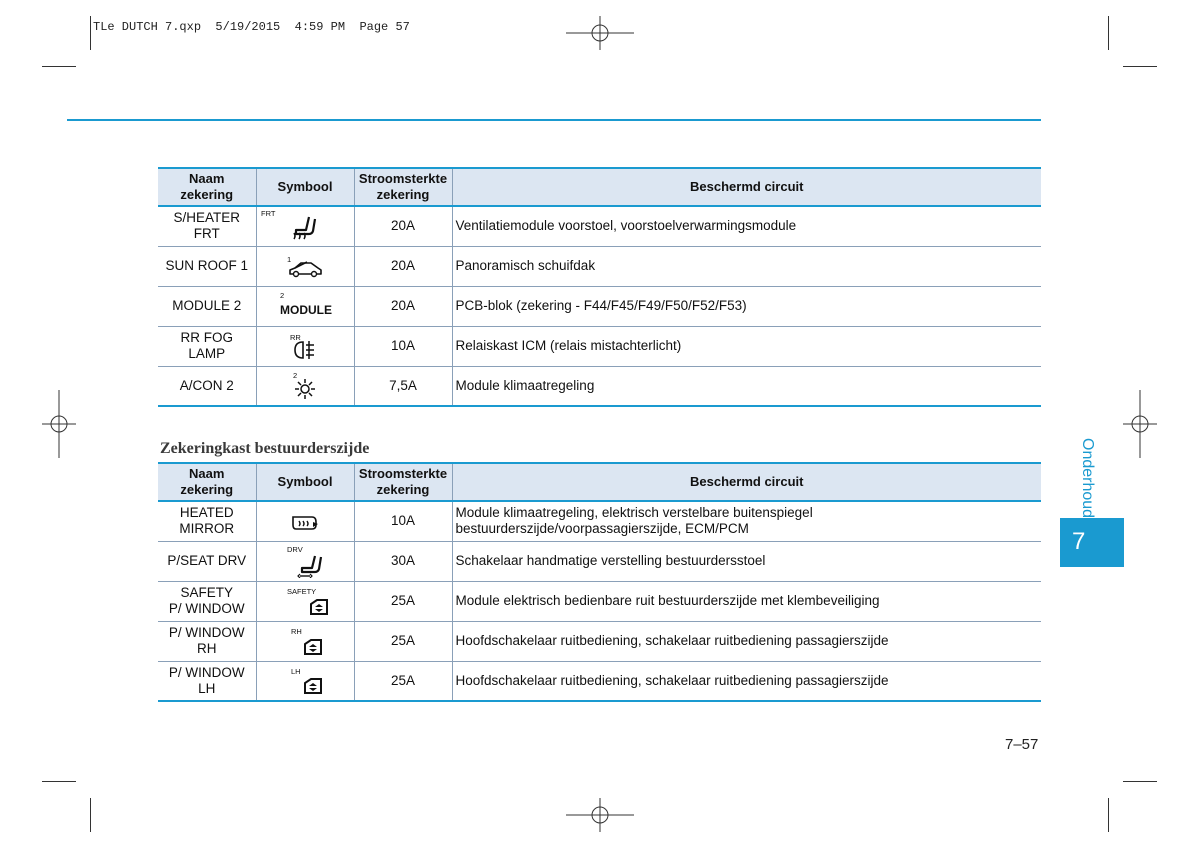 This screenshot has width=1200, height=848. Describe the element at coordinates (304, 681) in the screenshot. I see `fuse-symbol: LH` at that location.